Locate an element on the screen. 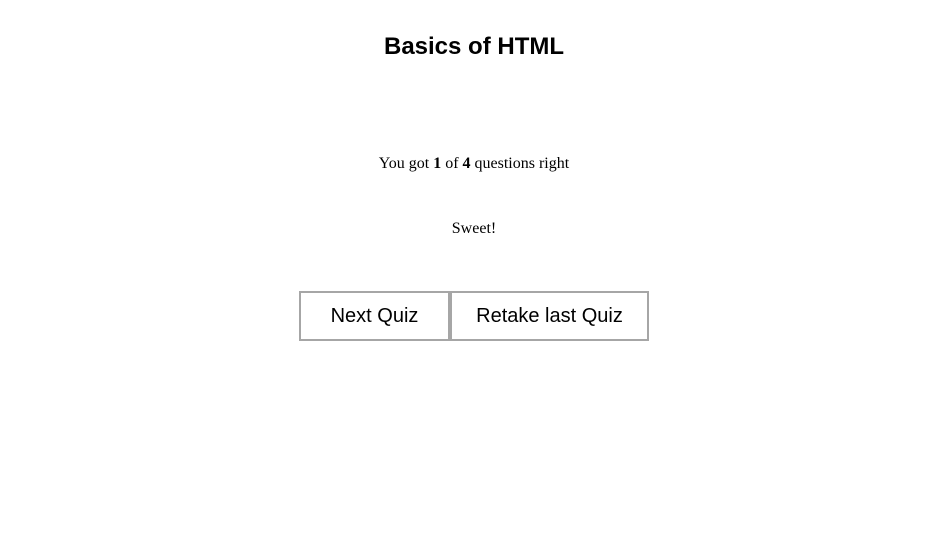 The image size is (952, 558). retake-quiz-button: Retake last Quiz is located at coordinates (549, 316).